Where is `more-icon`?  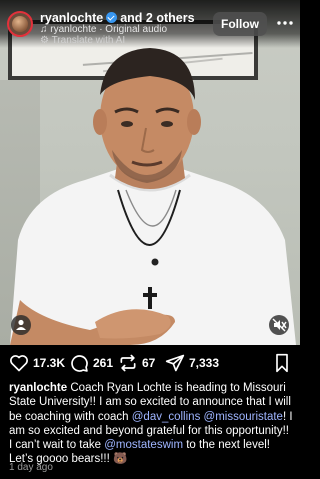 more-icon is located at coordinates (285, 23).